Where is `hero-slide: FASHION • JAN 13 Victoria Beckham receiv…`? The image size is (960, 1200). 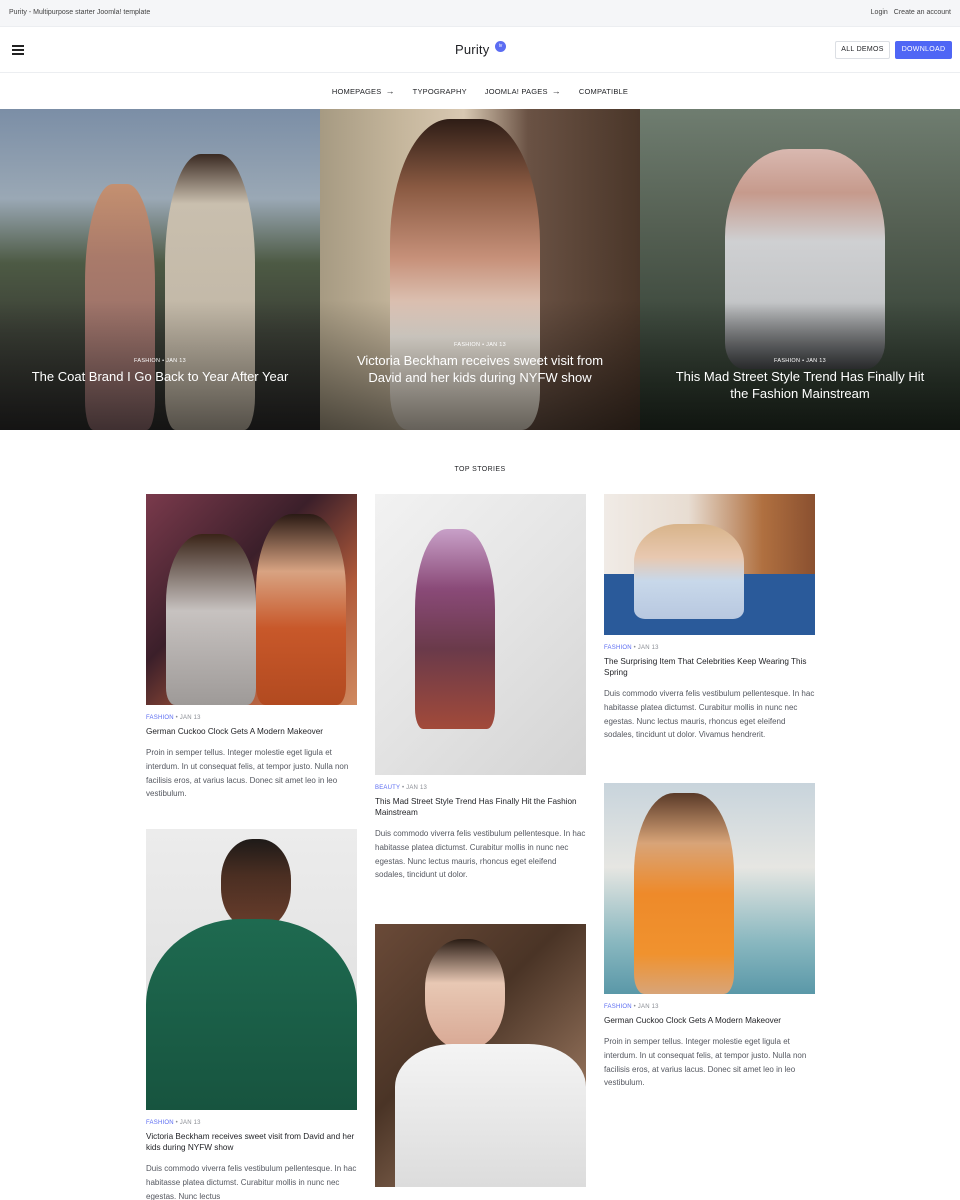
hero-slide: FASHION • JAN 13 Victoria Beckham receiv… is located at coordinates (480, 269).